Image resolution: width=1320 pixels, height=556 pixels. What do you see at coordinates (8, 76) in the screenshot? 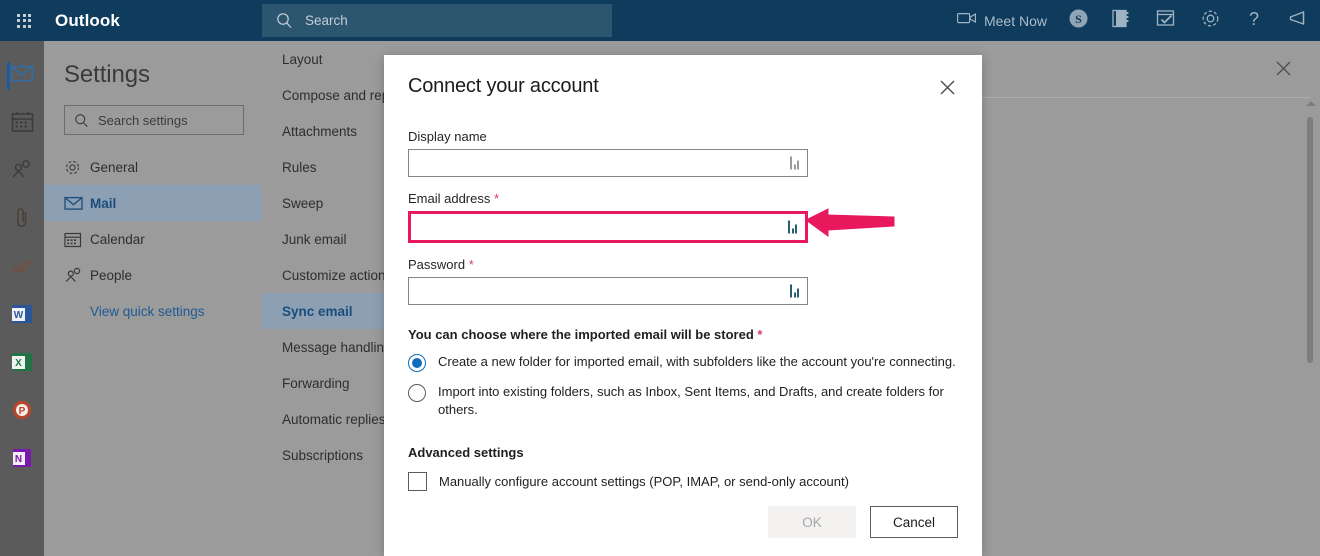
I see `rail-selection-indicator` at bounding box center [8, 76].